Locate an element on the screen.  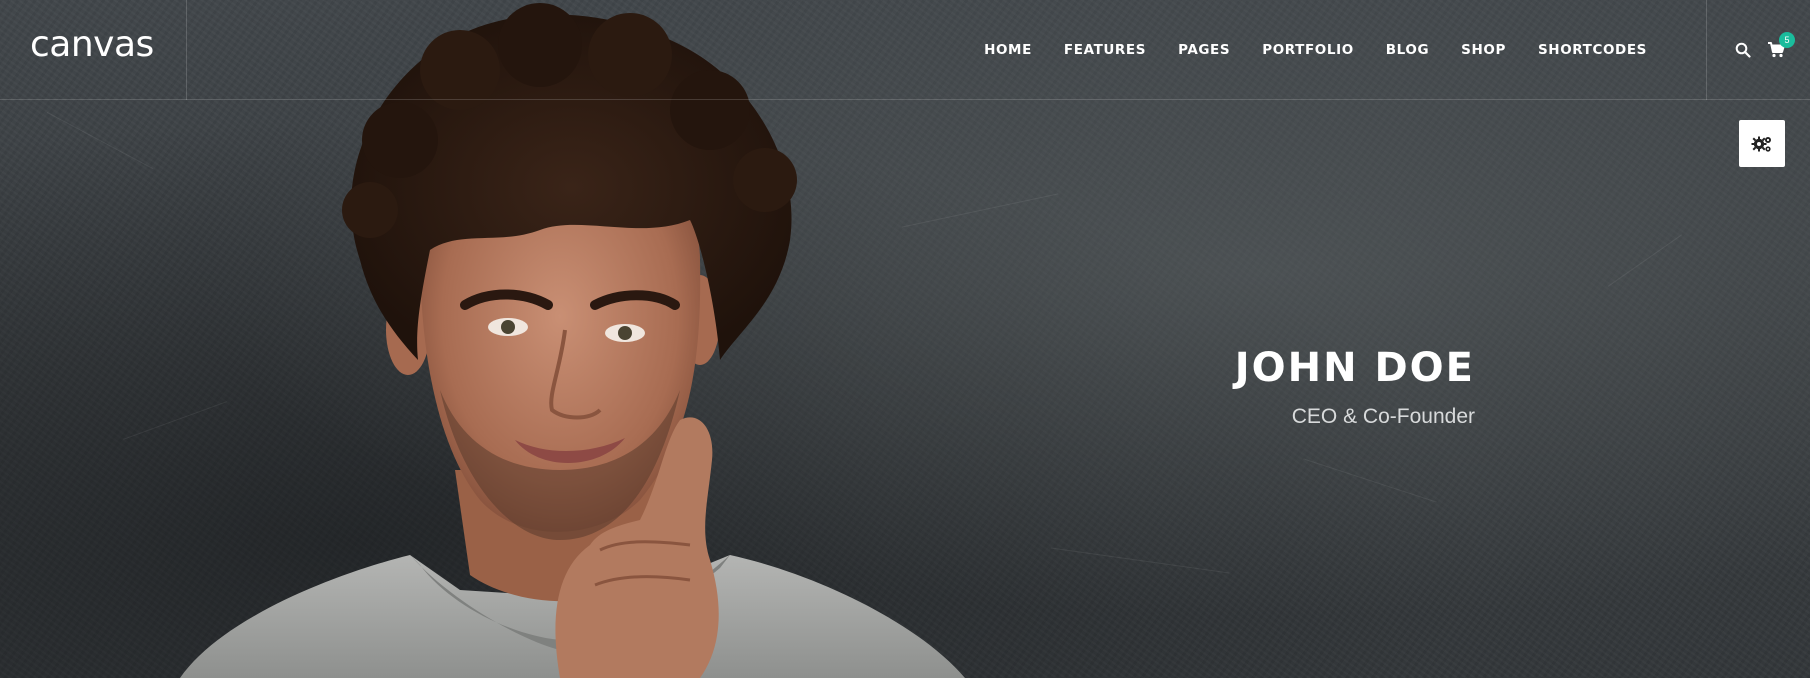
cart-count-badge: 5 is located at coordinates (1787, 40).